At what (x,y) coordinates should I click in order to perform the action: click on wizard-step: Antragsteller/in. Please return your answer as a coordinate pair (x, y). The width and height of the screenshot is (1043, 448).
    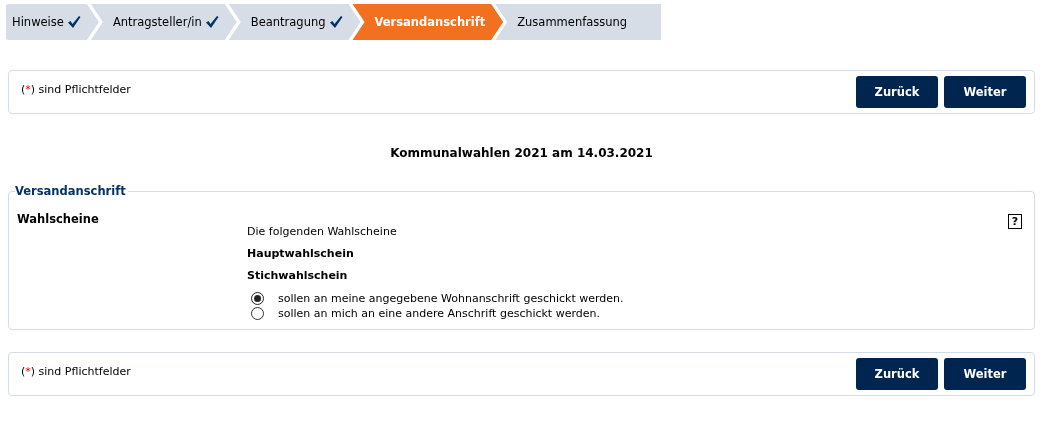
    Looking at the image, I should click on (163, 22).